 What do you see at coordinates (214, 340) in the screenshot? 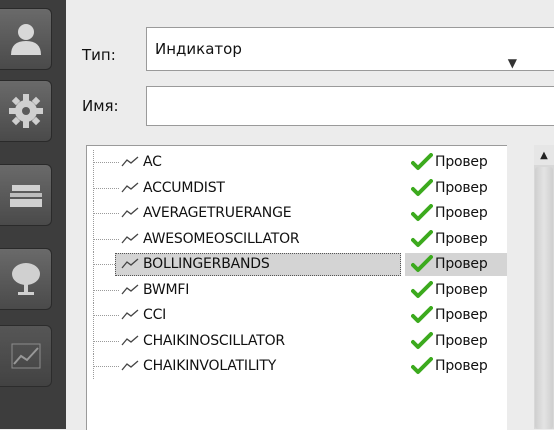
I see `indicator-name: CHAIKINOSCILLATOR` at bounding box center [214, 340].